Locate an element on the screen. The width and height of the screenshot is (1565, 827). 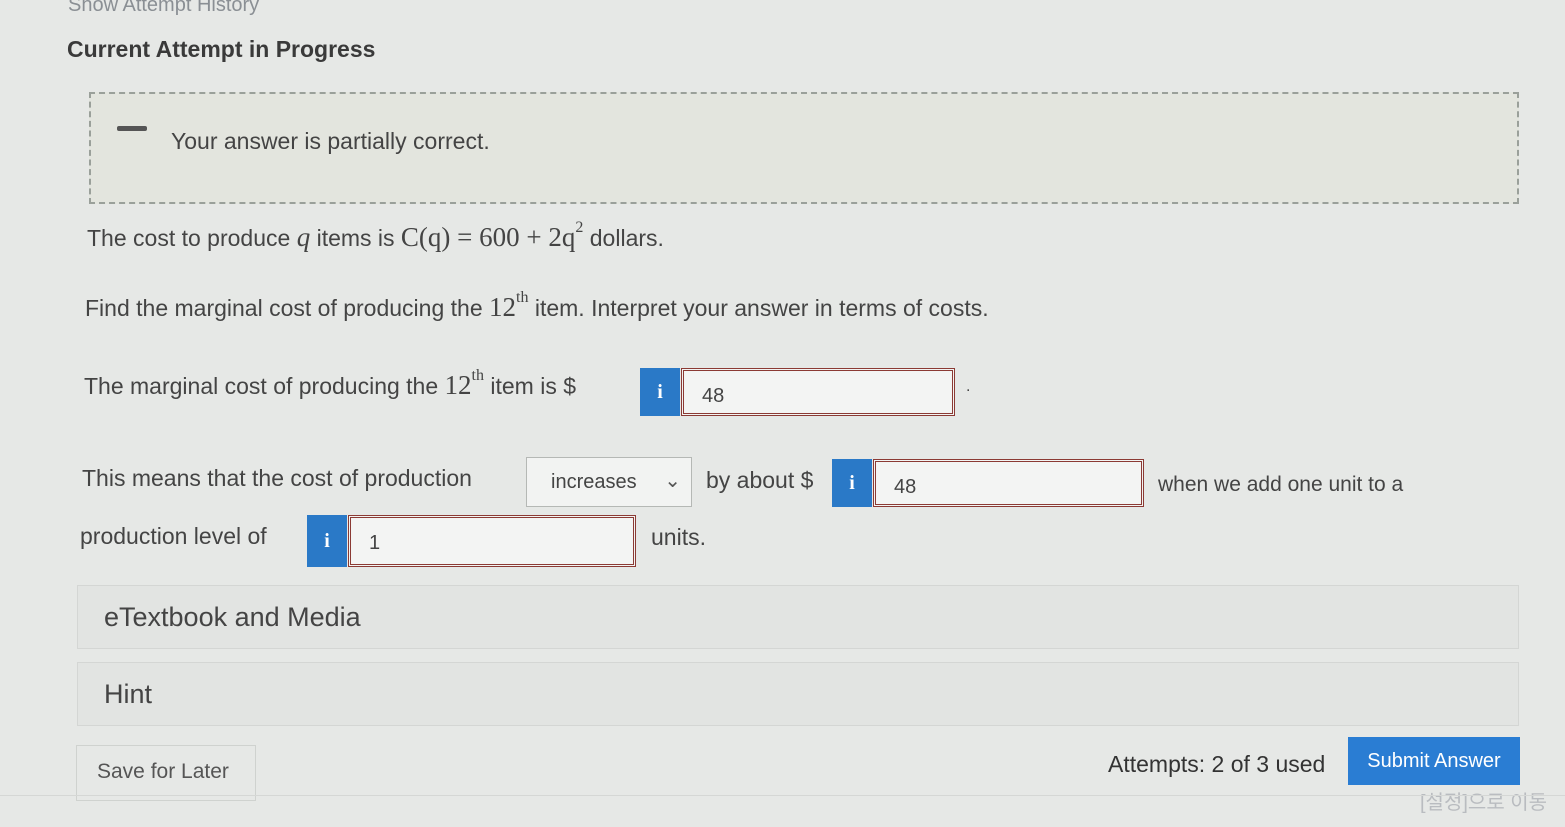
increase-amount-input: 48 is located at coordinates (1008, 483).